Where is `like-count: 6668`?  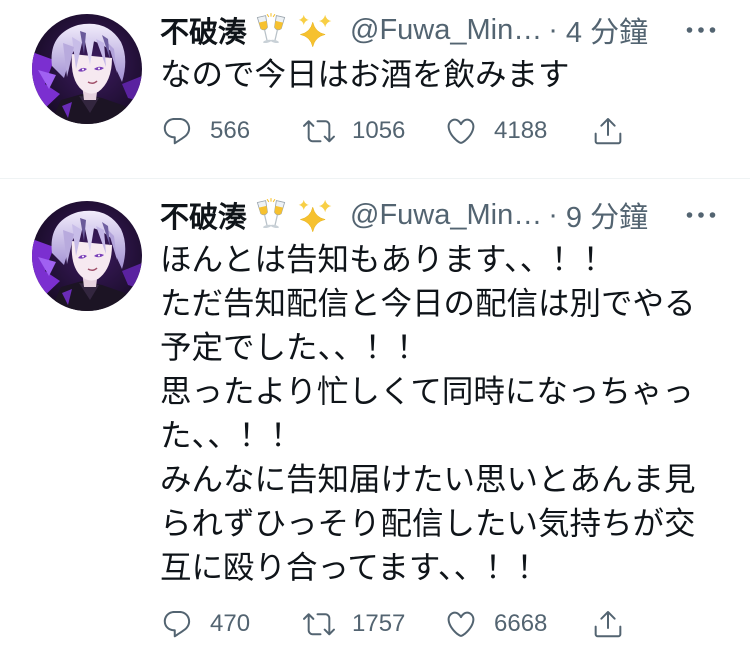
like-count: 6668 is located at coordinates (521, 623).